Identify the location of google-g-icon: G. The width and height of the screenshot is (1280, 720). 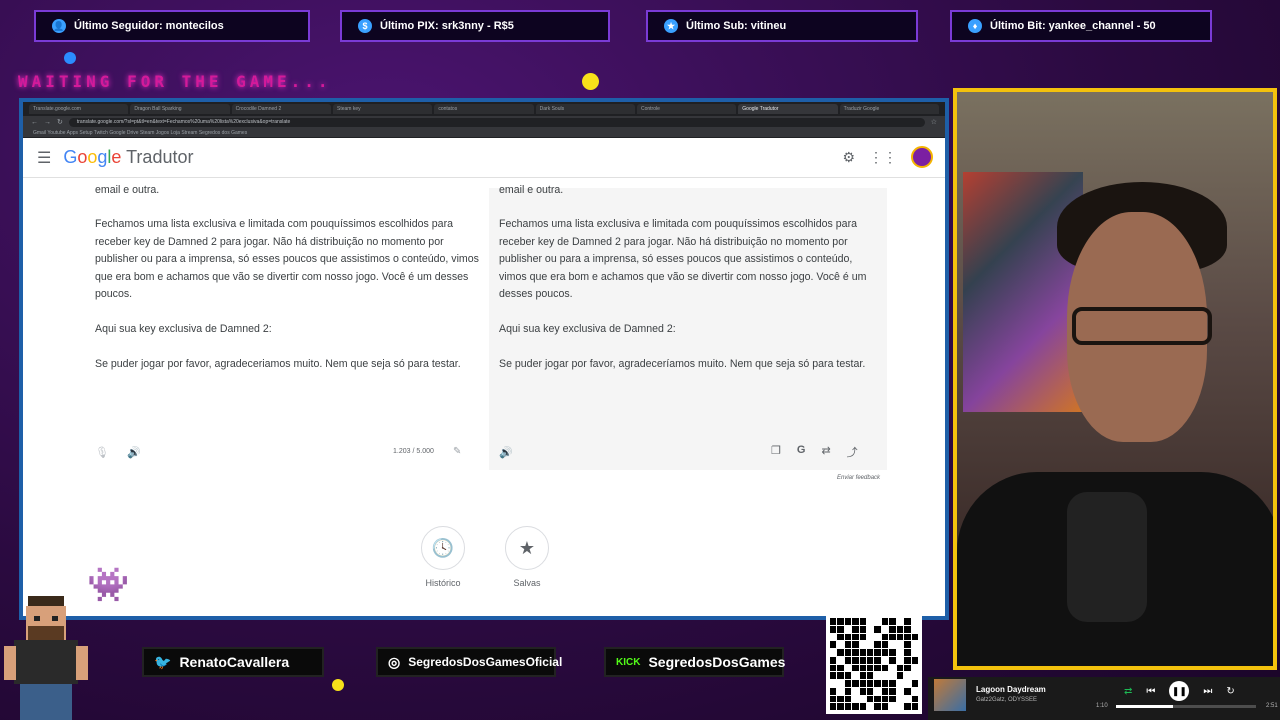
(801, 452).